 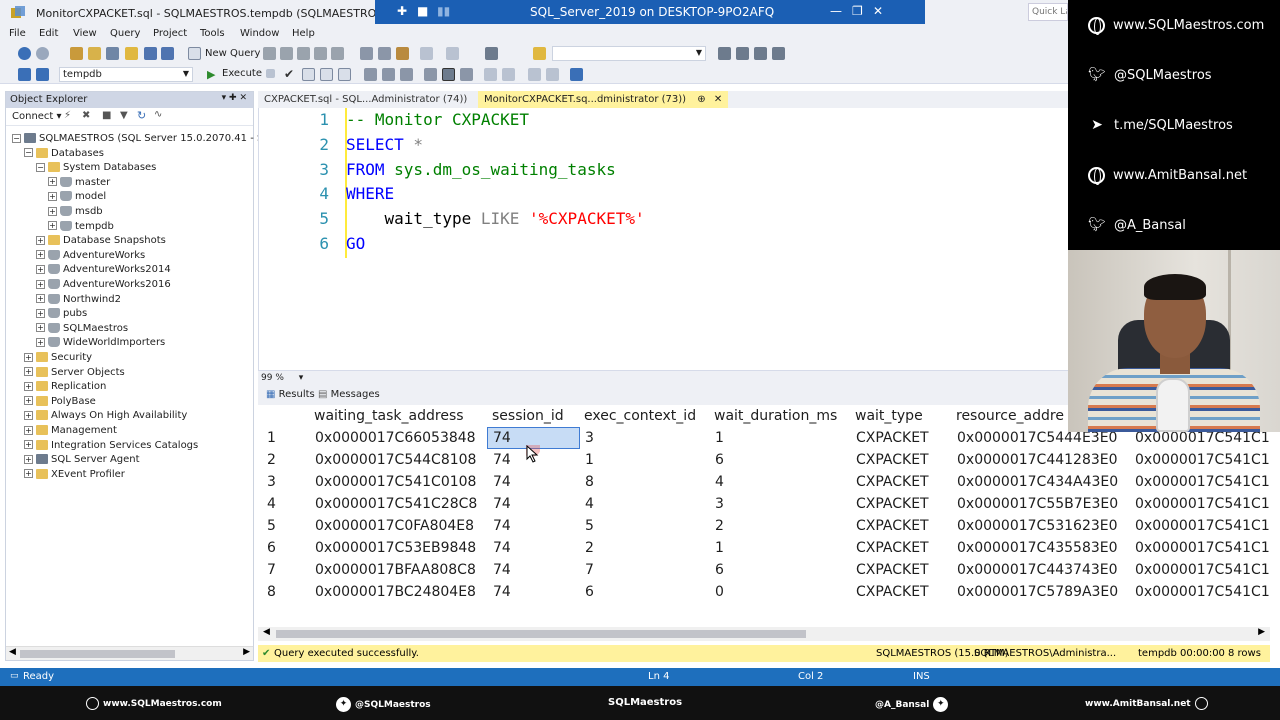 What do you see at coordinates (289, 74) in the screenshot?
I see `parse-check-icon: ✔` at bounding box center [289, 74].